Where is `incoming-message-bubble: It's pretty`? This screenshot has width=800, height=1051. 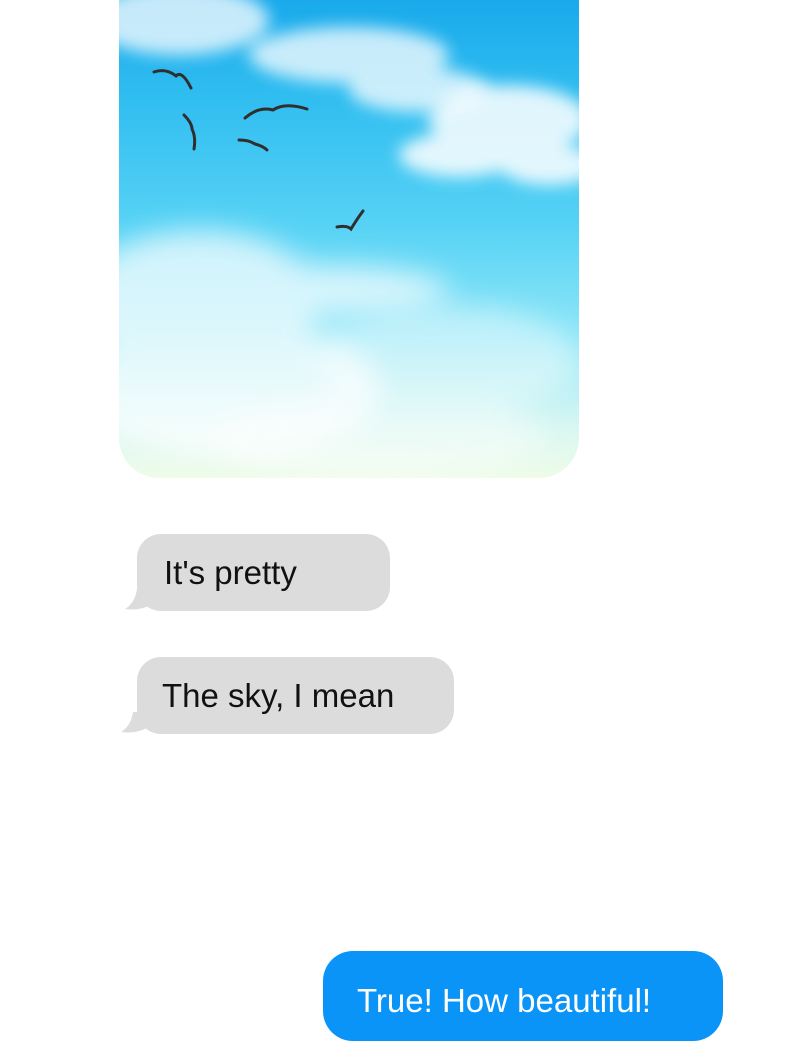
incoming-message-bubble: It's pretty is located at coordinates (263, 572).